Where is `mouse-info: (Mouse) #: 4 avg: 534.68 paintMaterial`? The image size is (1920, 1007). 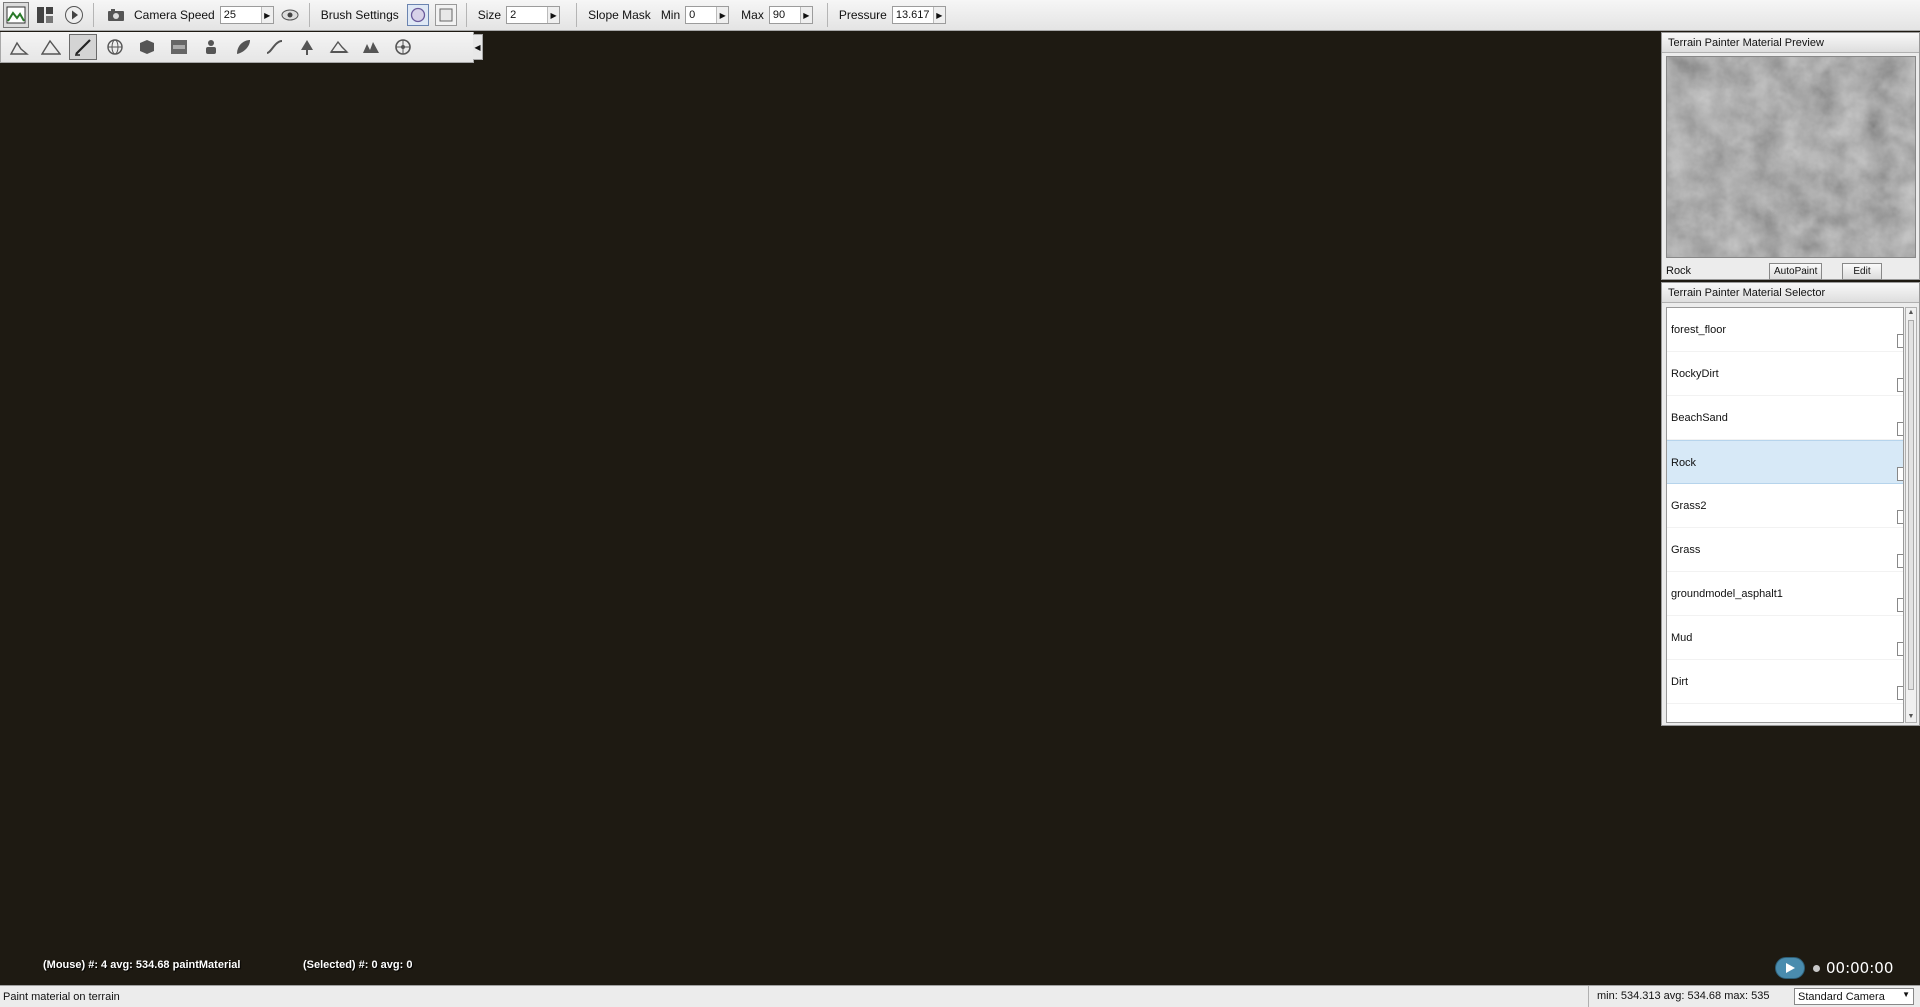
mouse-info: (Mouse) #: 4 avg: 534.68 paintMaterial is located at coordinates (142, 965).